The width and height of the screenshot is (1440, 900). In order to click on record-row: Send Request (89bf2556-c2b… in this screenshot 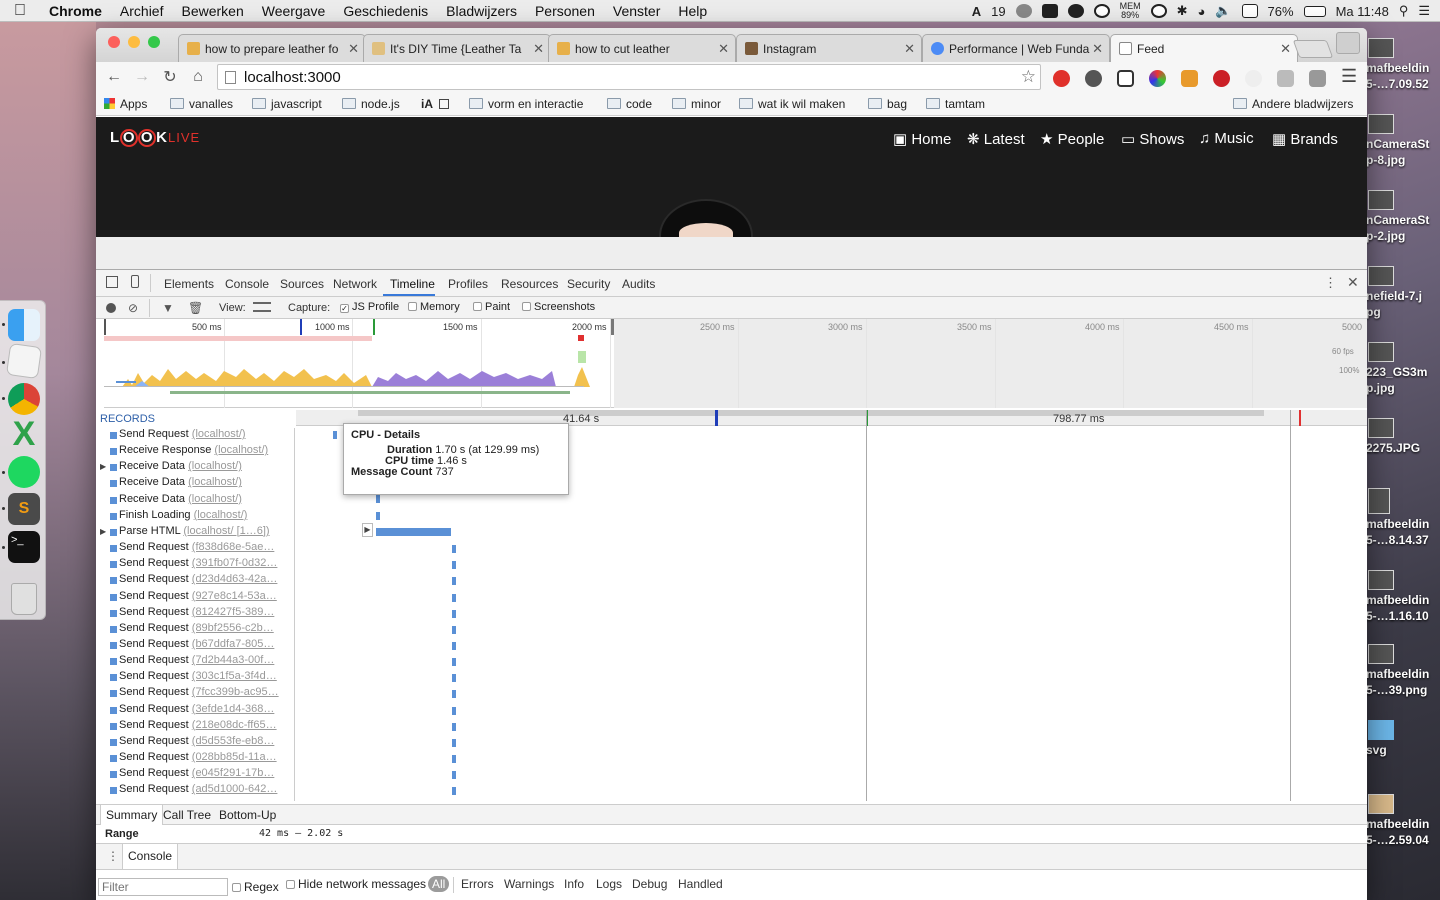, I will do `click(195, 630)`.